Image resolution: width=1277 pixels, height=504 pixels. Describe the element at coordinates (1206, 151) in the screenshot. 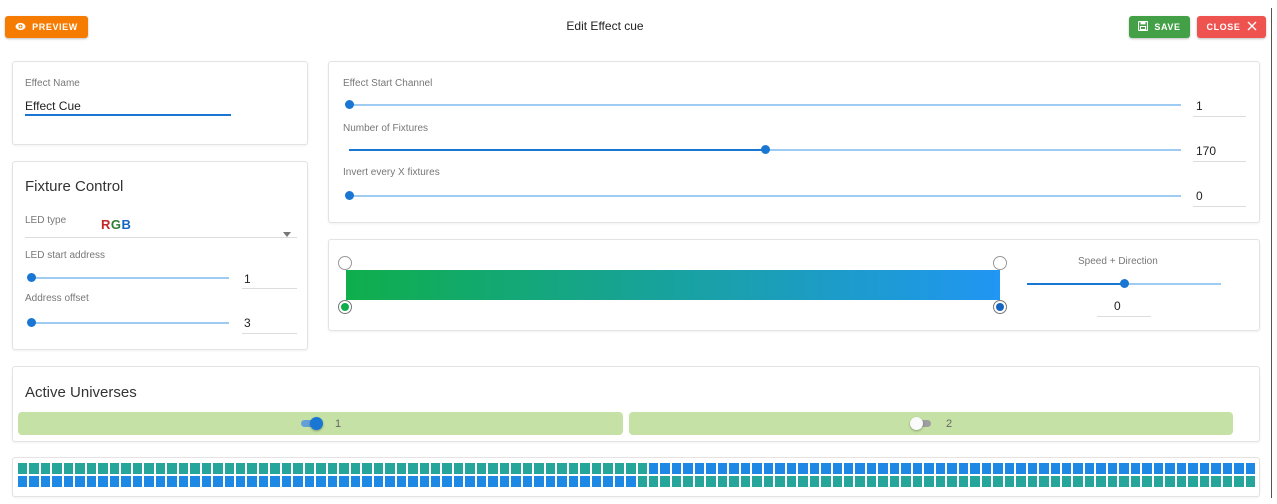

I see `fixtures-value: 170` at that location.